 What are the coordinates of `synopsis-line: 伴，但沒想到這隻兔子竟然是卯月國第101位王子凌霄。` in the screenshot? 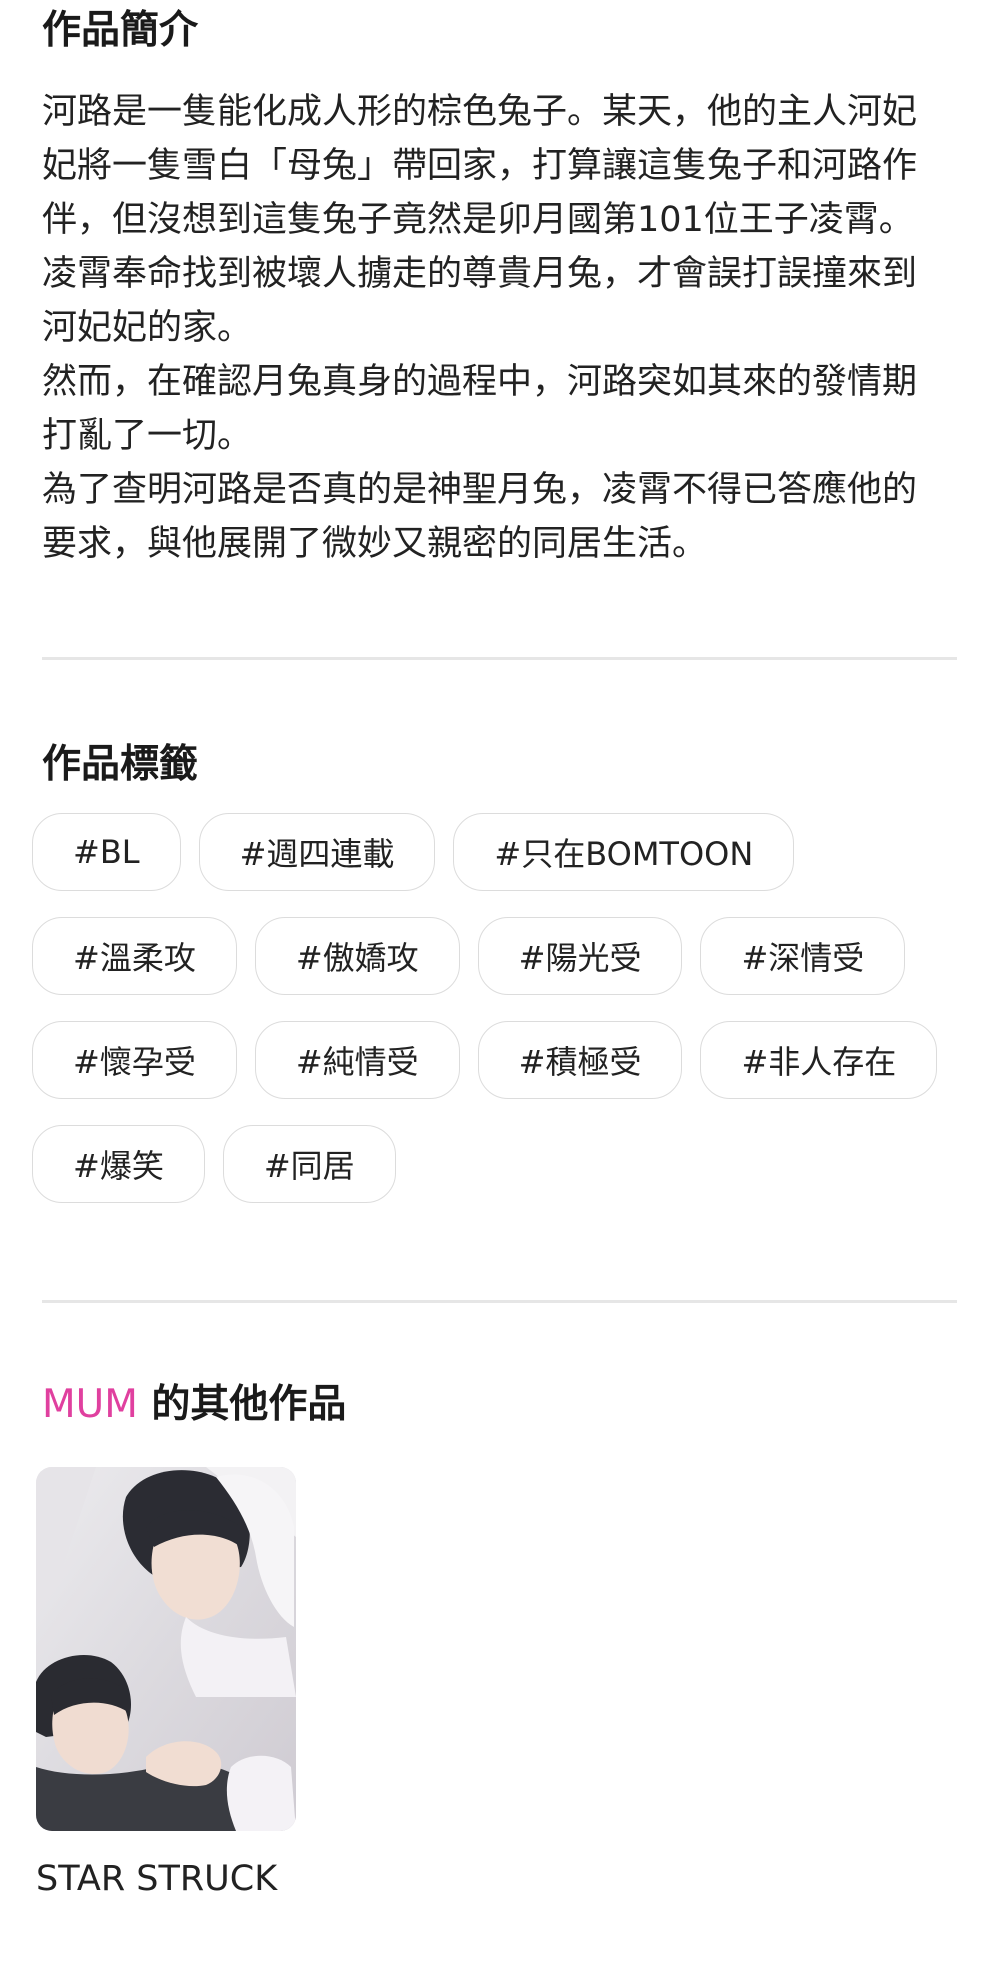 It's located at (478, 219).